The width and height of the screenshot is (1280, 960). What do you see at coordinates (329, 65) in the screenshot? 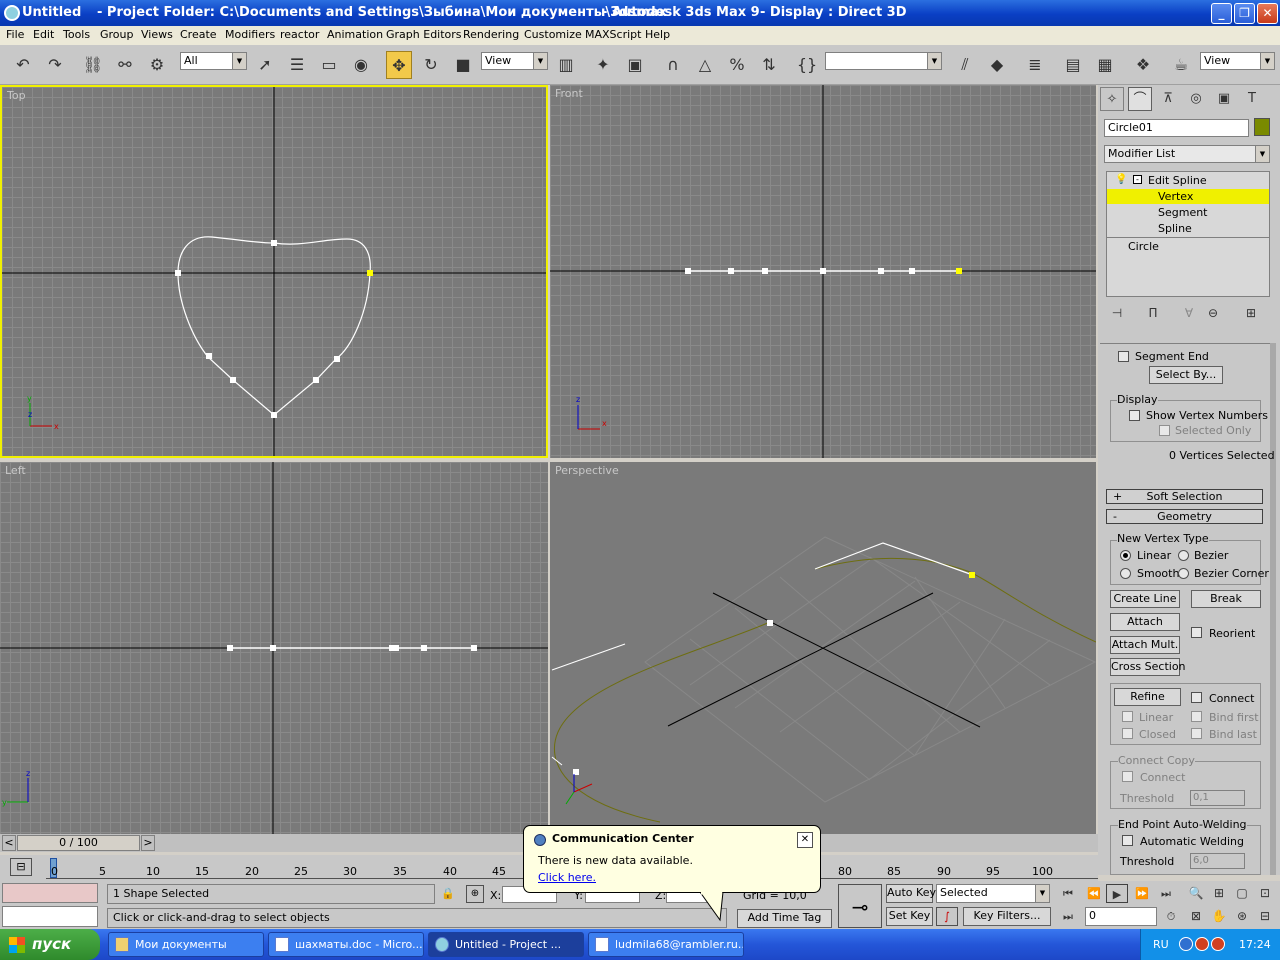
I see `rectangular-selection-icon: ▭` at bounding box center [329, 65].